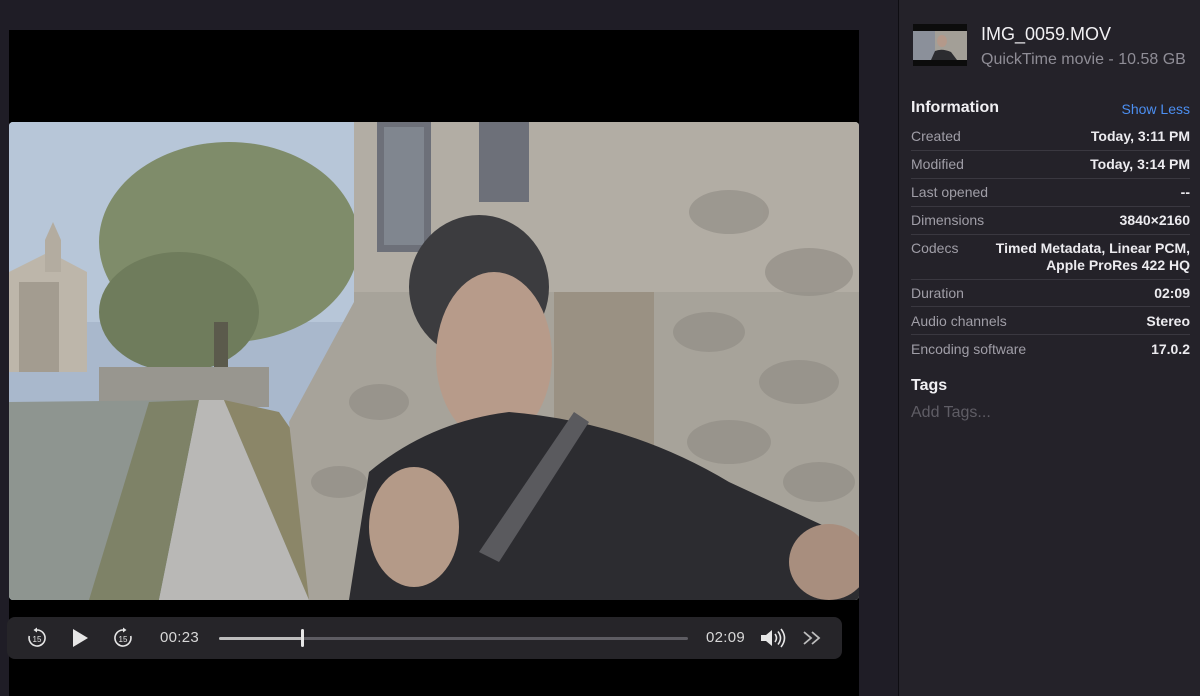 Image resolution: width=1200 pixels, height=696 pixels. I want to click on info-value: --, so click(1185, 192).